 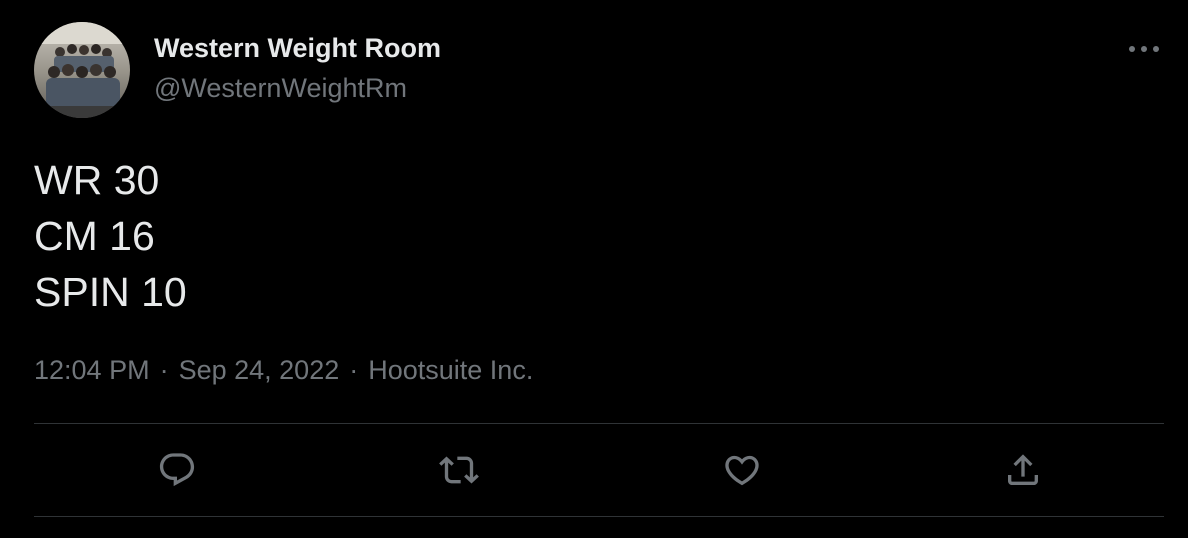 I want to click on more-options-button, so click(x=1144, y=49).